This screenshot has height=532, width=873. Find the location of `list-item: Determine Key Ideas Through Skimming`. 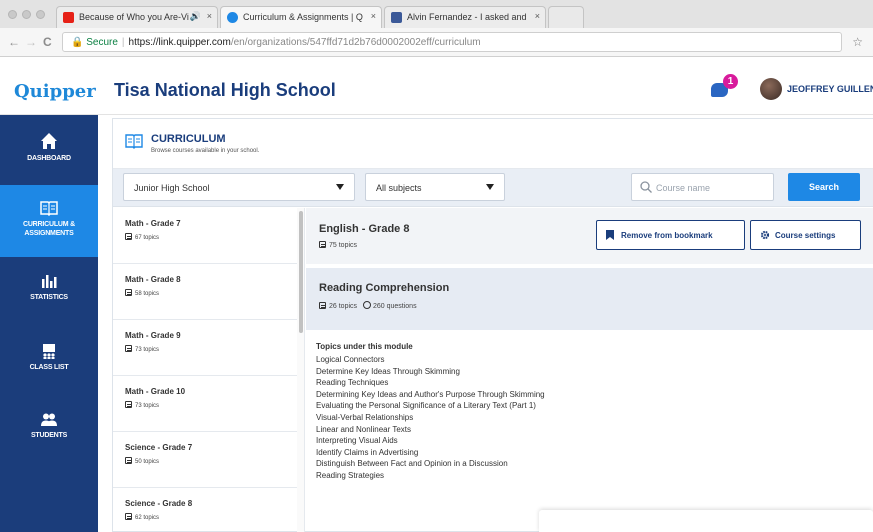

list-item: Determine Key Ideas Through Skimming is located at coordinates (388, 371).